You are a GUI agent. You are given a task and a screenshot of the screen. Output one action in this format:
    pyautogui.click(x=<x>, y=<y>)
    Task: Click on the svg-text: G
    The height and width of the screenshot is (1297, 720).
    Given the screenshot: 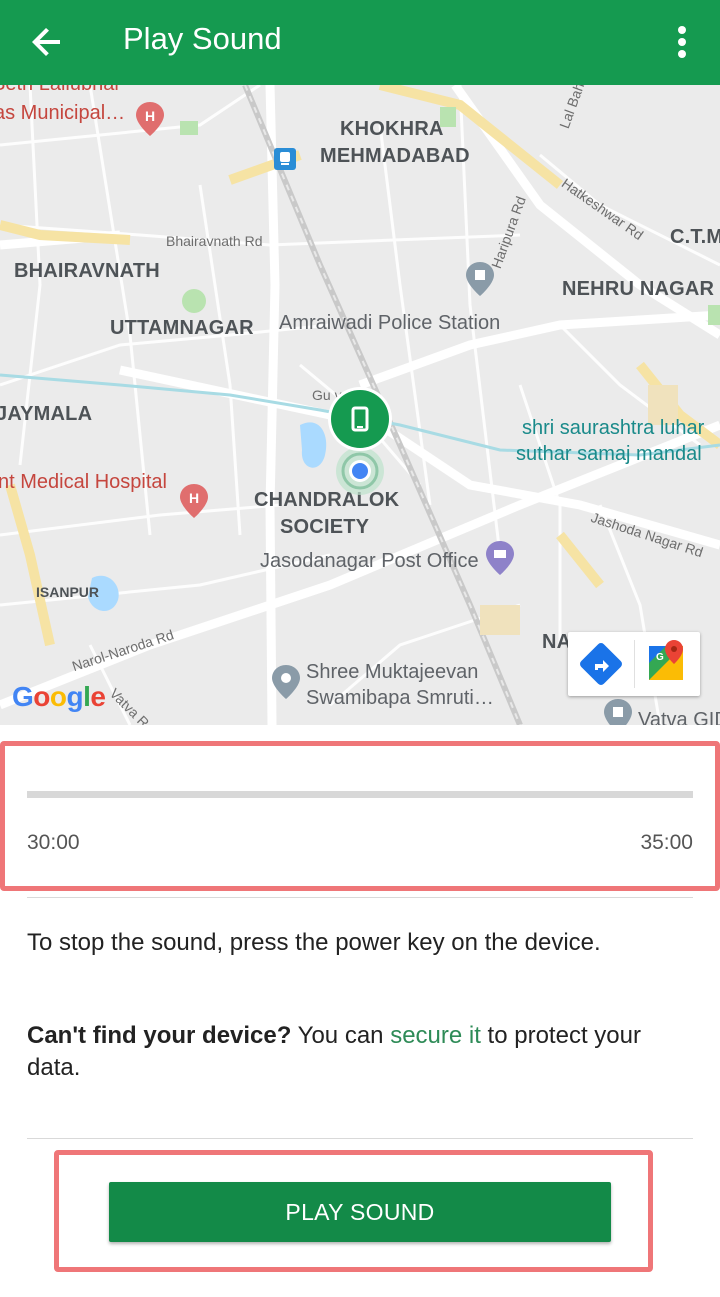 What is the action you would take?
    pyautogui.click(x=660, y=657)
    